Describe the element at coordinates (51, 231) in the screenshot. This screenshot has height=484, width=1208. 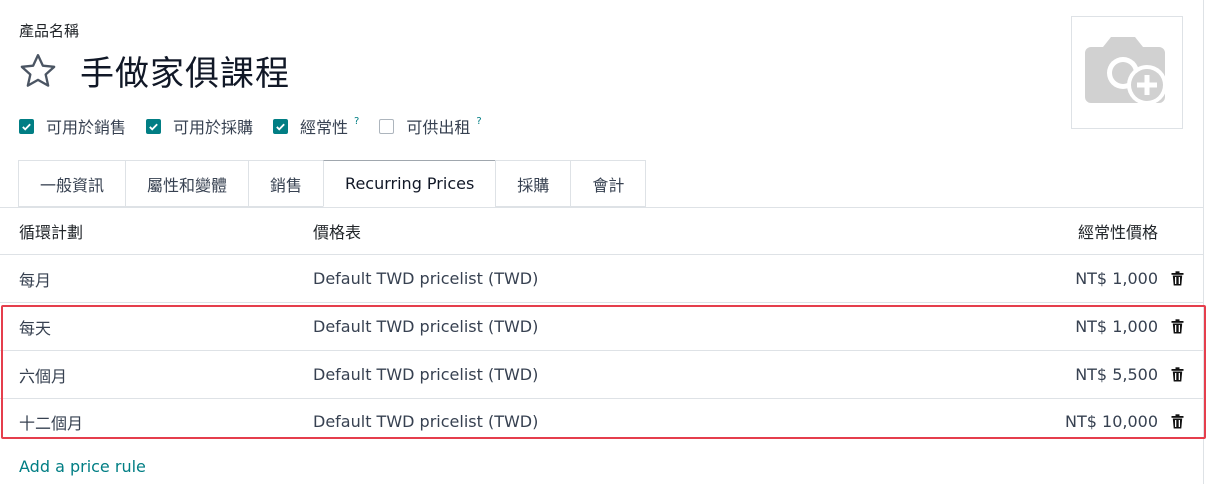
I see `column-header-plan: 循環計劃` at that location.